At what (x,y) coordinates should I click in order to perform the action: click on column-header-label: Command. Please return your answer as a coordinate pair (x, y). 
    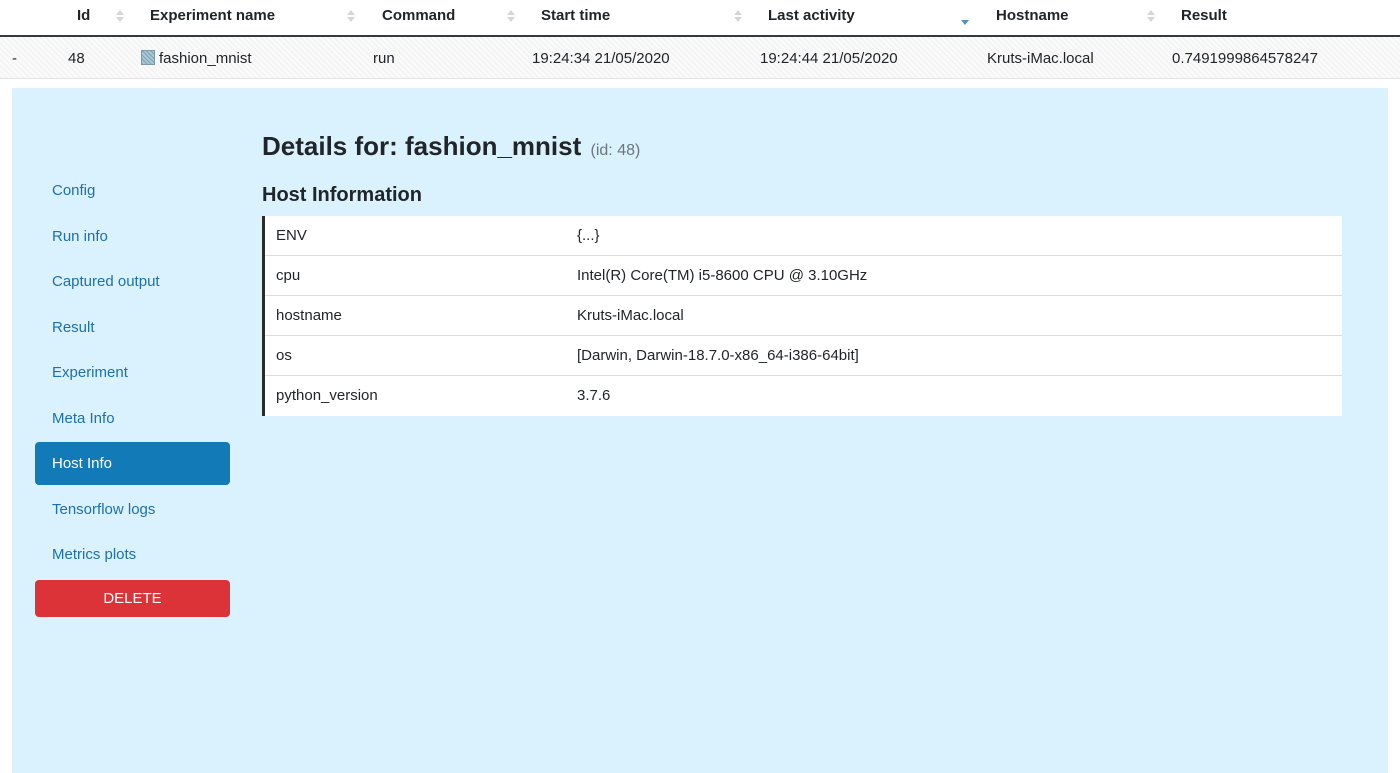
    Looking at the image, I should click on (419, 15).